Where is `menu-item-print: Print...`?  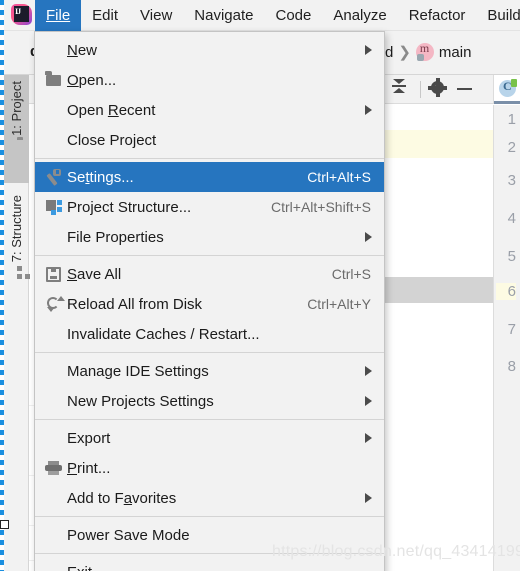 menu-item-print: Print... is located at coordinates (209, 468).